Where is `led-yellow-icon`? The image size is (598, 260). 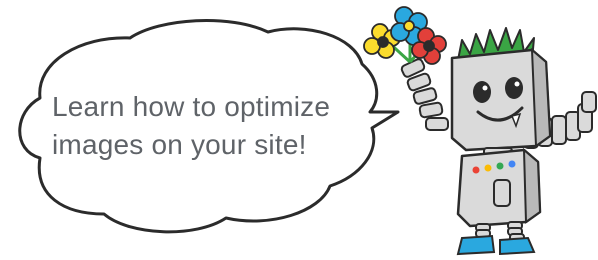
led-yellow-icon is located at coordinates (488, 168).